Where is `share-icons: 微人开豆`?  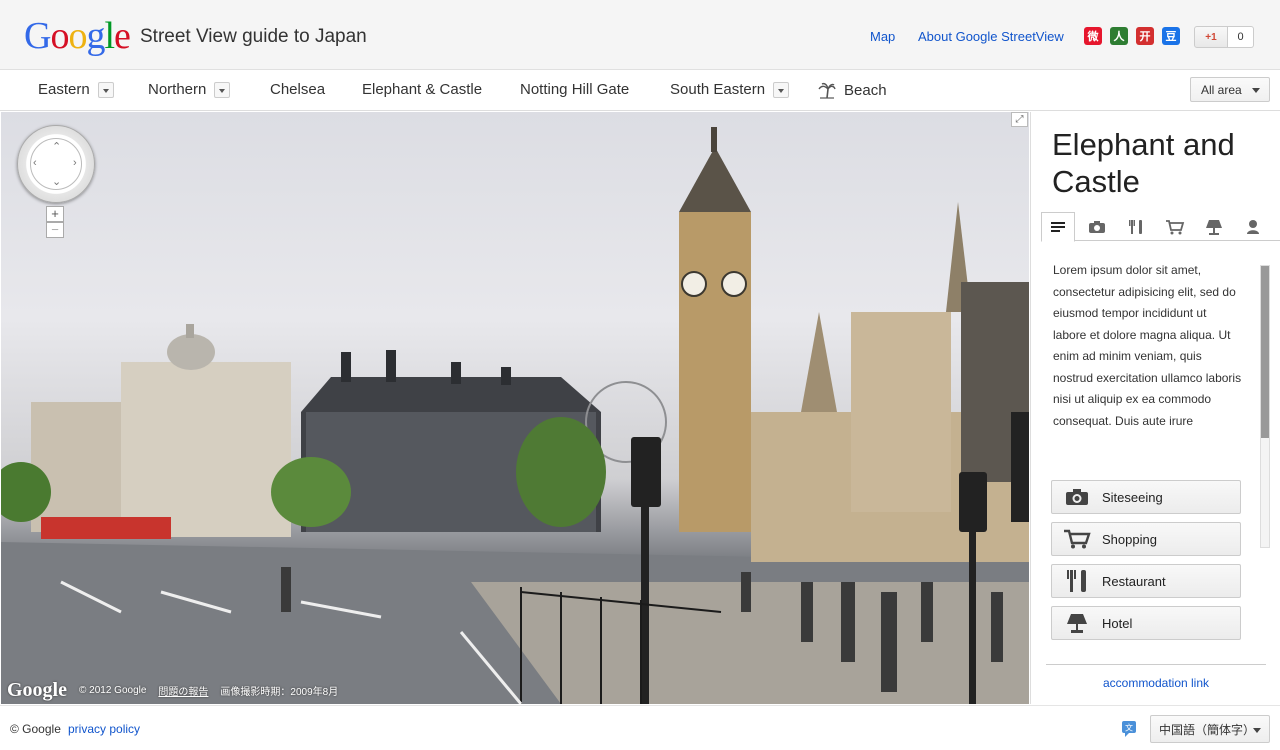
share-icons: 微人开豆 is located at coordinates (1132, 36).